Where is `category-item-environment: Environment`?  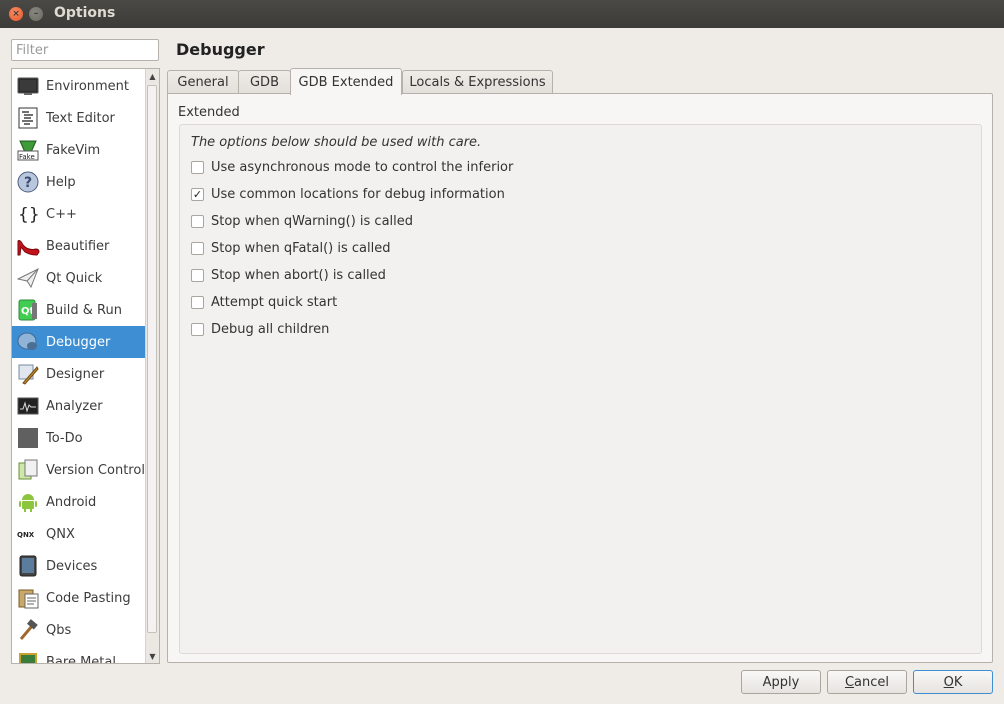 category-item-environment: Environment is located at coordinates (79, 86).